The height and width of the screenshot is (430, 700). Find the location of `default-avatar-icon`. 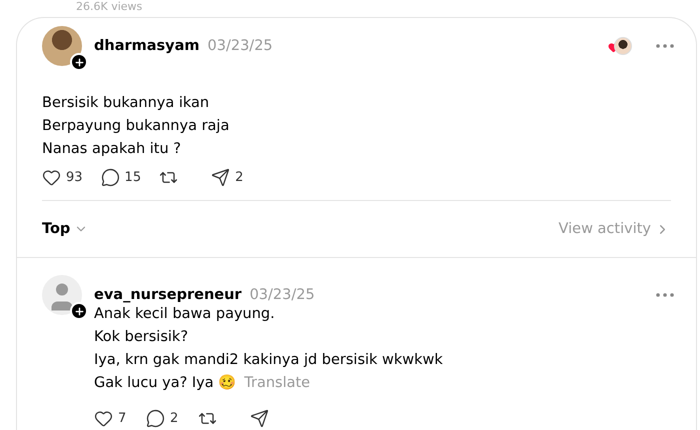

default-avatar-icon is located at coordinates (62, 295).